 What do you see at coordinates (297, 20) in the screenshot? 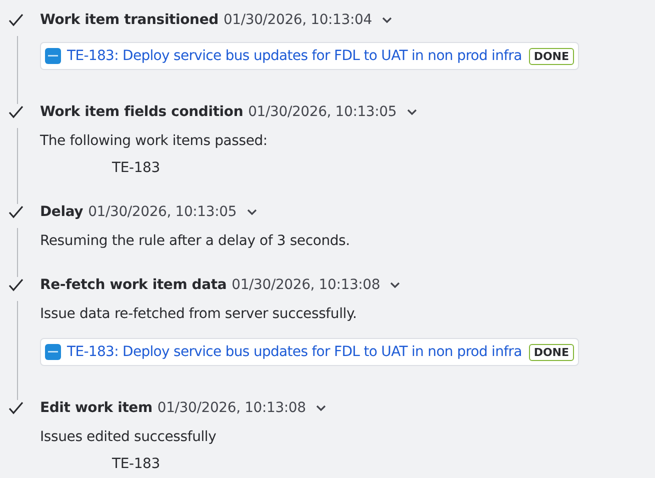
I see `step-timestamp: 01/30/2026, 10:13:04` at bounding box center [297, 20].